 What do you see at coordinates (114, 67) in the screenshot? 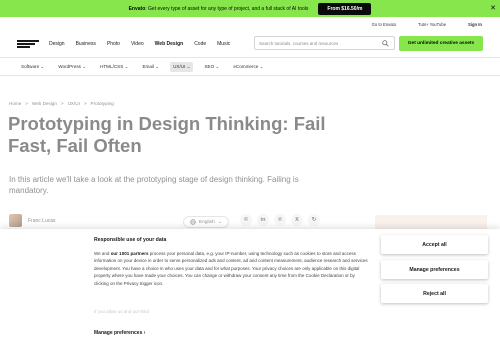
I see `subnav-html-css: HTML/CSS ⌄` at bounding box center [114, 67].